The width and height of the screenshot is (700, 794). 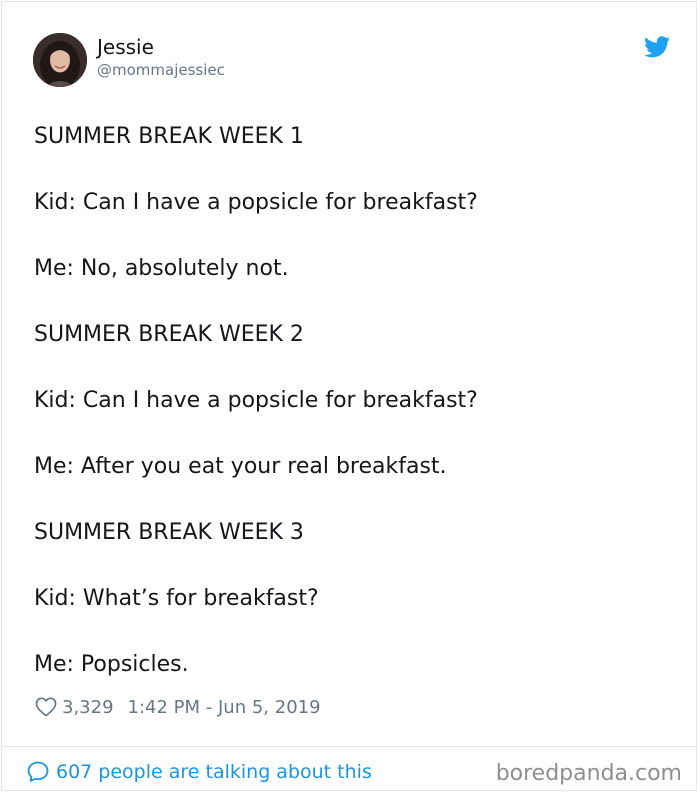 What do you see at coordinates (349, 746) in the screenshot?
I see `divider` at bounding box center [349, 746].